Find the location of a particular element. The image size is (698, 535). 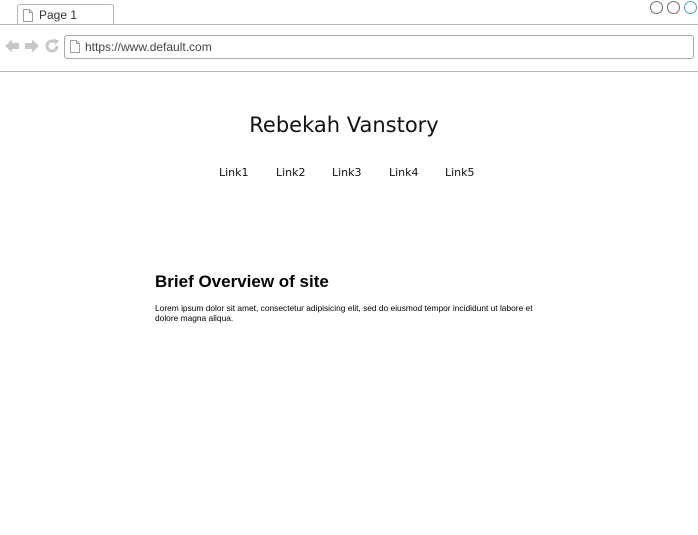

nav-link-1: Link1 is located at coordinates (234, 172).